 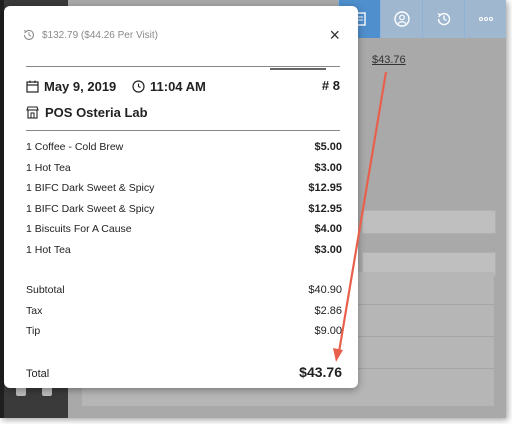 What do you see at coordinates (96, 112) in the screenshot?
I see `store-name-text: POS Osteria Lab` at bounding box center [96, 112].